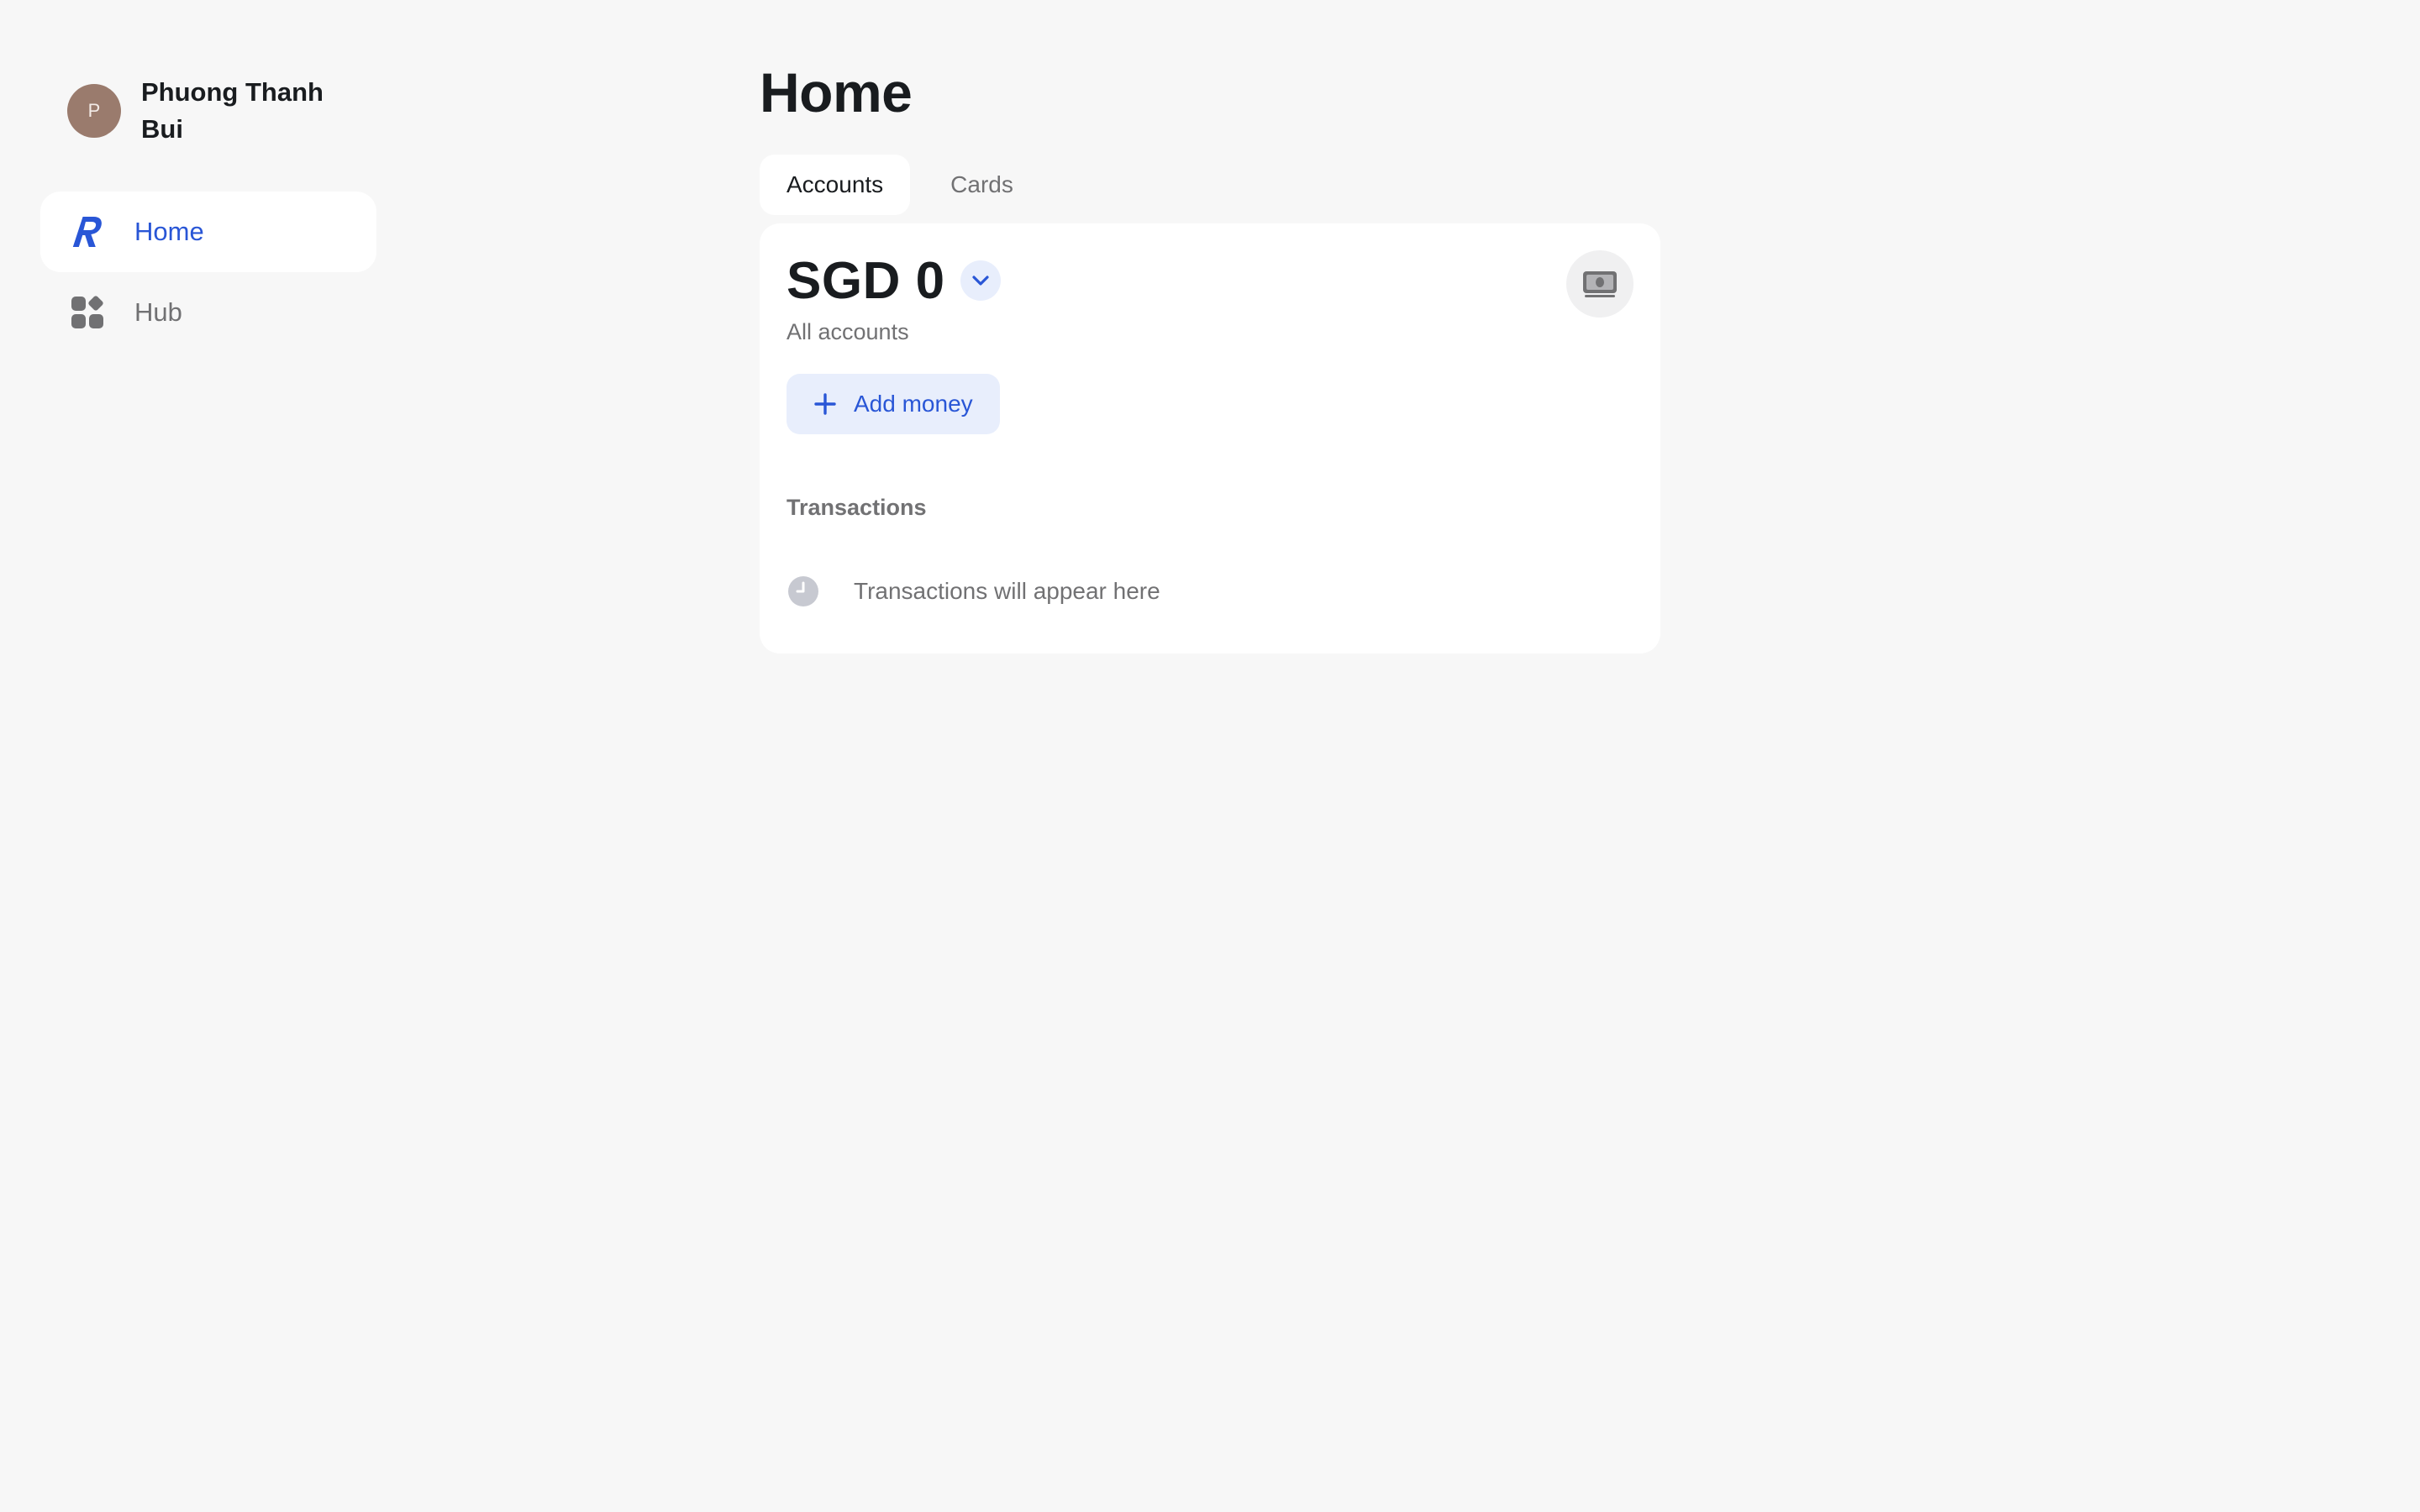  I want to click on avatar-initial: P, so click(94, 110).